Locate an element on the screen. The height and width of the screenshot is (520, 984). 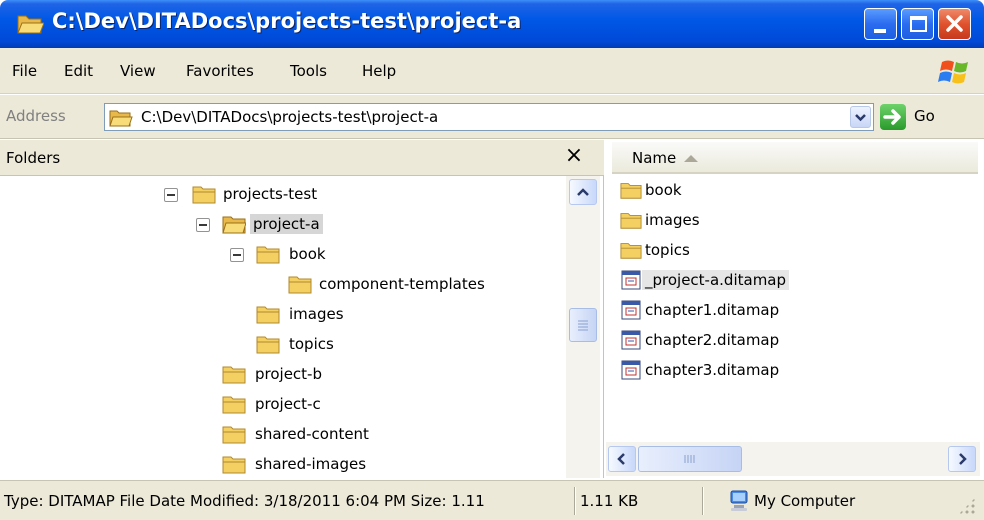
file-name: chapter3.ditamap is located at coordinates (712, 370).